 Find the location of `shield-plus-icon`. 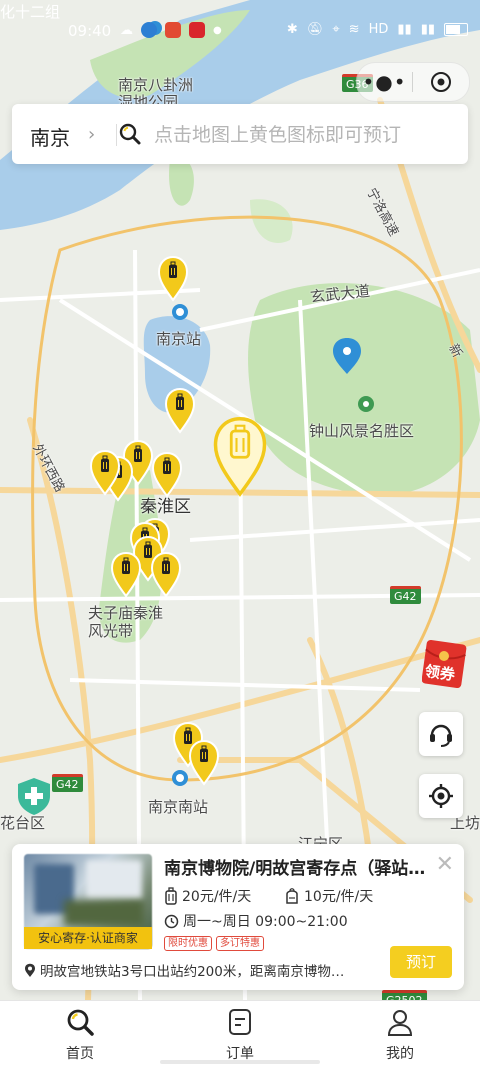

shield-plus-icon is located at coordinates (34, 796).